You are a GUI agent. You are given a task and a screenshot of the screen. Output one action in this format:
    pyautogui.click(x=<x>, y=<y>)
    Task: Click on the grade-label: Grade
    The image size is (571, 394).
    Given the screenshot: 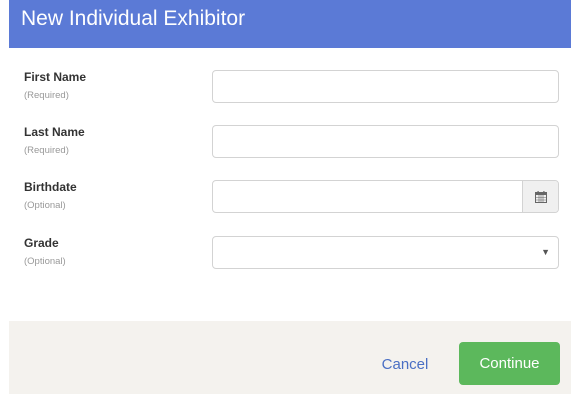 What is the action you would take?
    pyautogui.click(x=41, y=243)
    